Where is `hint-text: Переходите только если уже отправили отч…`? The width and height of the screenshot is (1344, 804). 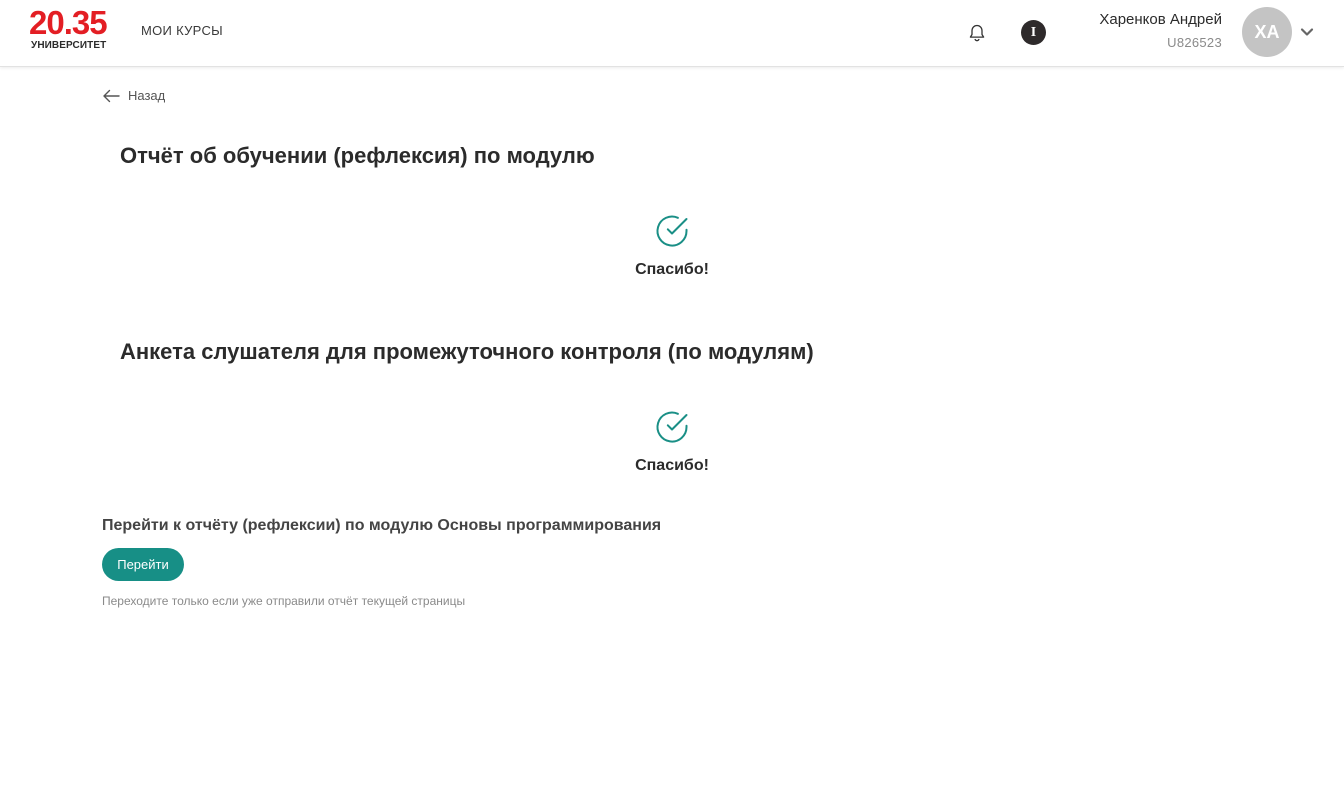
hint-text: Переходите только если уже отправили отч… is located at coordinates (284, 601).